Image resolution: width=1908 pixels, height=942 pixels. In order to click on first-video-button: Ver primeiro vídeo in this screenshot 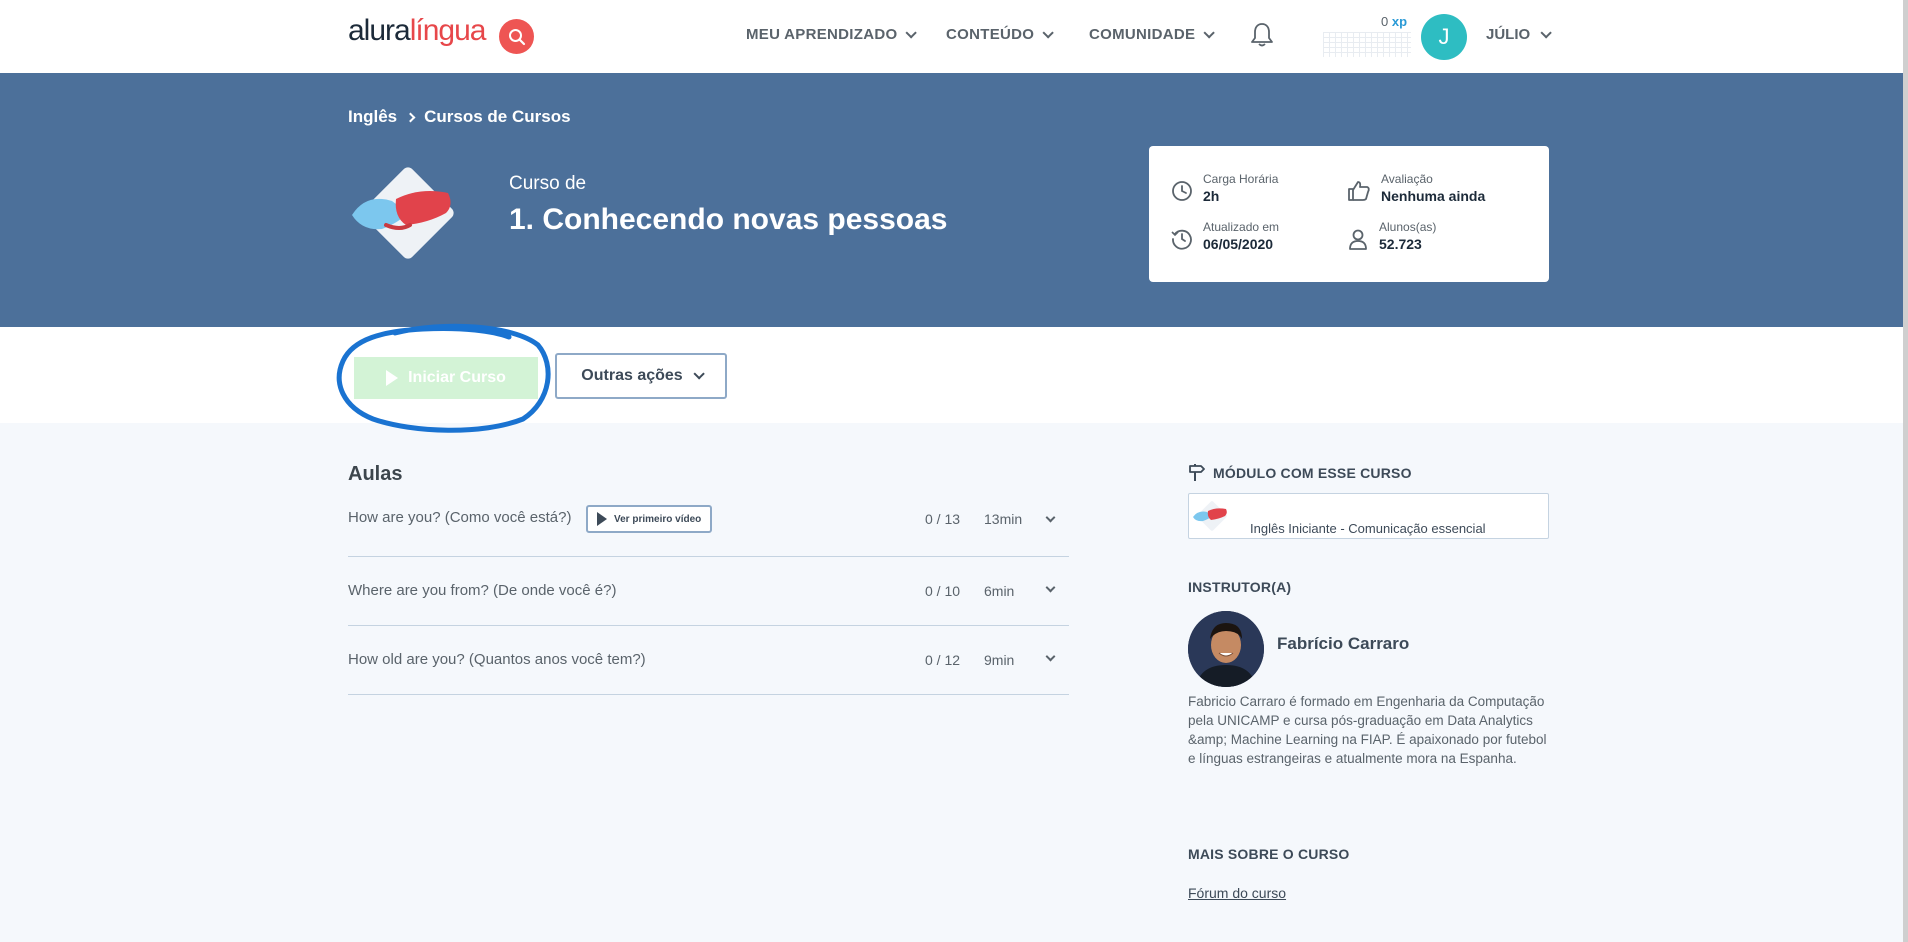, I will do `click(649, 519)`.